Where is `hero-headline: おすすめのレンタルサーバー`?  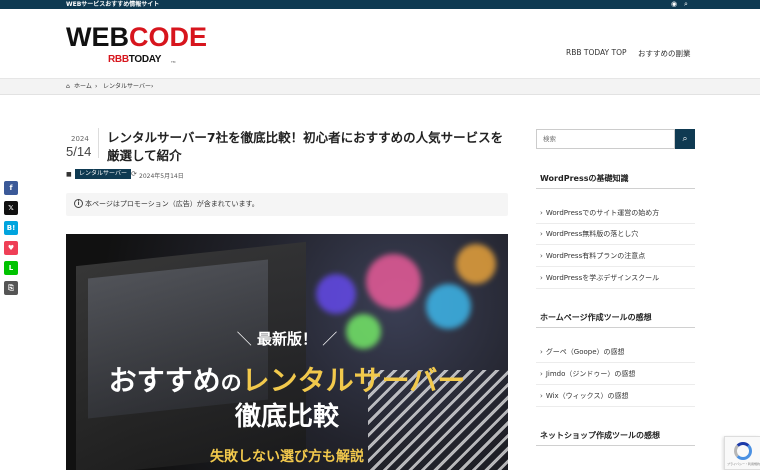 hero-headline: おすすめのレンタルサーバー is located at coordinates (287, 380).